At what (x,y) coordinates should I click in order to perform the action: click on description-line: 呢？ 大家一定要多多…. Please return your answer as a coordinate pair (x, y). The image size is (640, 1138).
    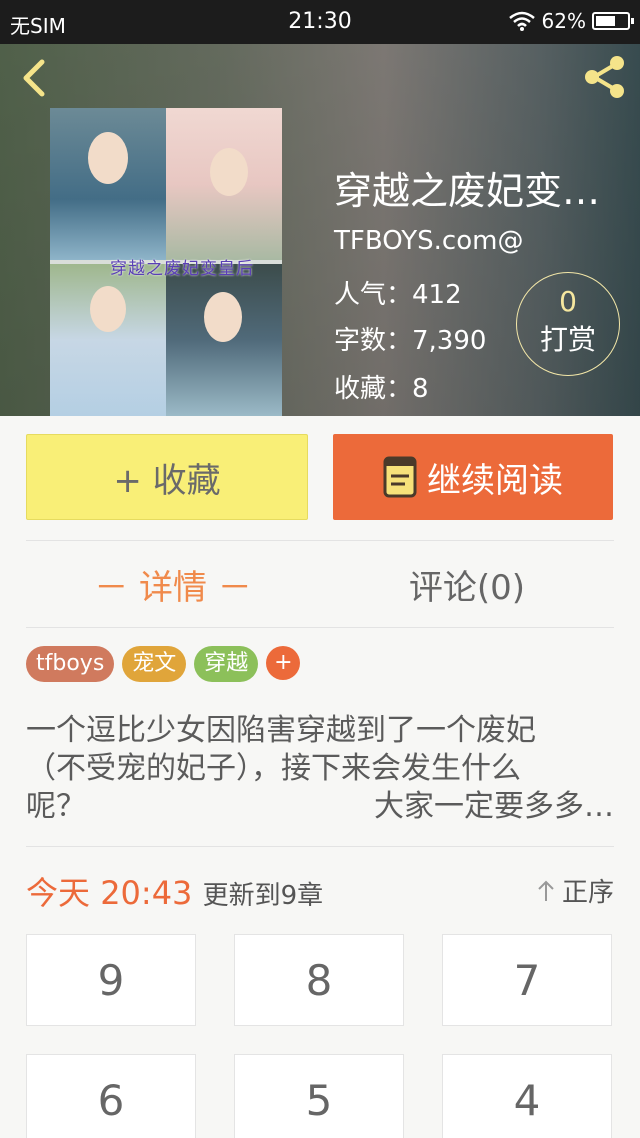
    Looking at the image, I should click on (320, 807).